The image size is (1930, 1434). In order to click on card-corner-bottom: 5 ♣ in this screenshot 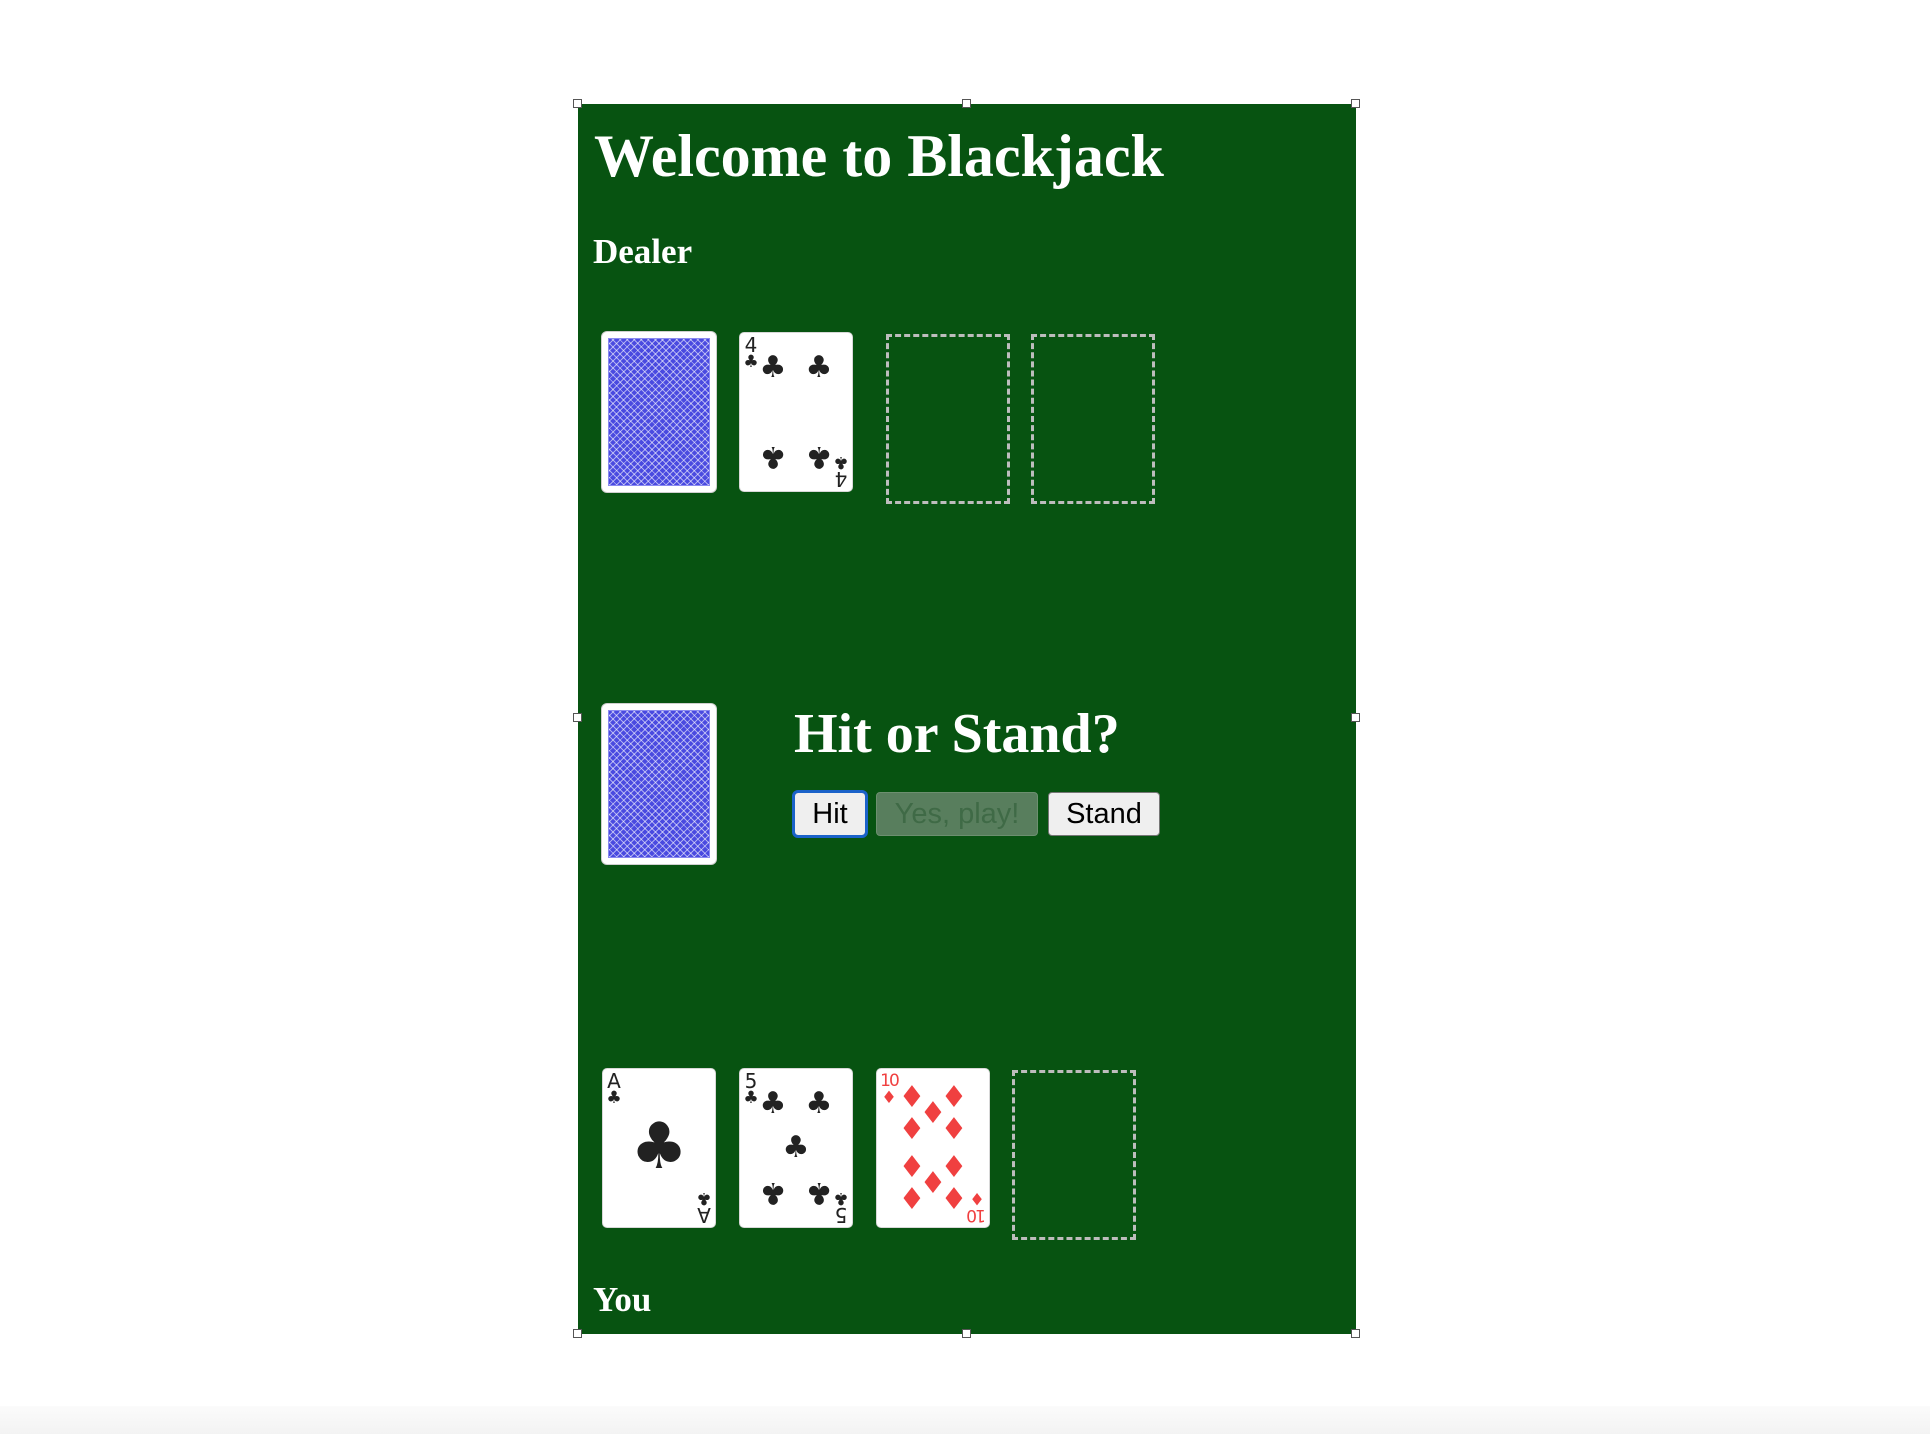, I will do `click(841, 1207)`.